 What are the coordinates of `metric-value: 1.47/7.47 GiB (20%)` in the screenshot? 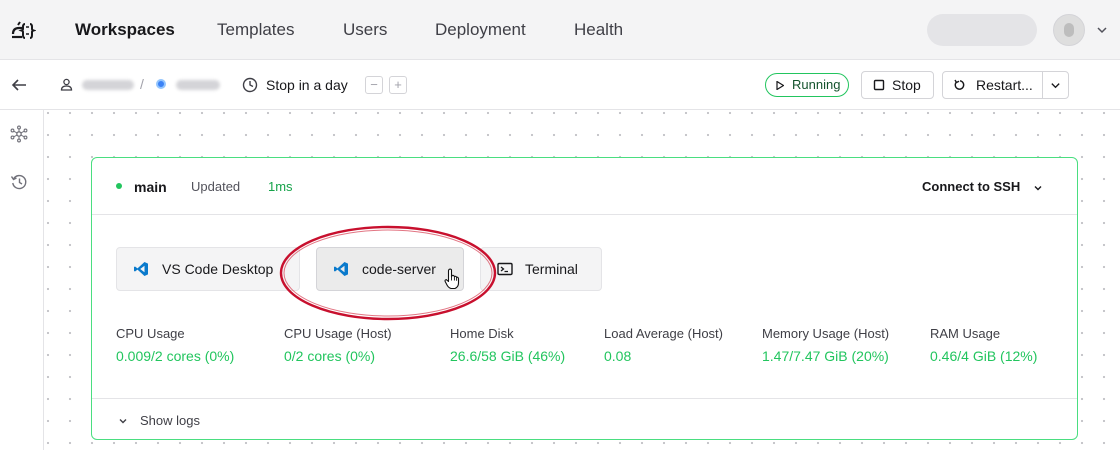 It's located at (825, 356).